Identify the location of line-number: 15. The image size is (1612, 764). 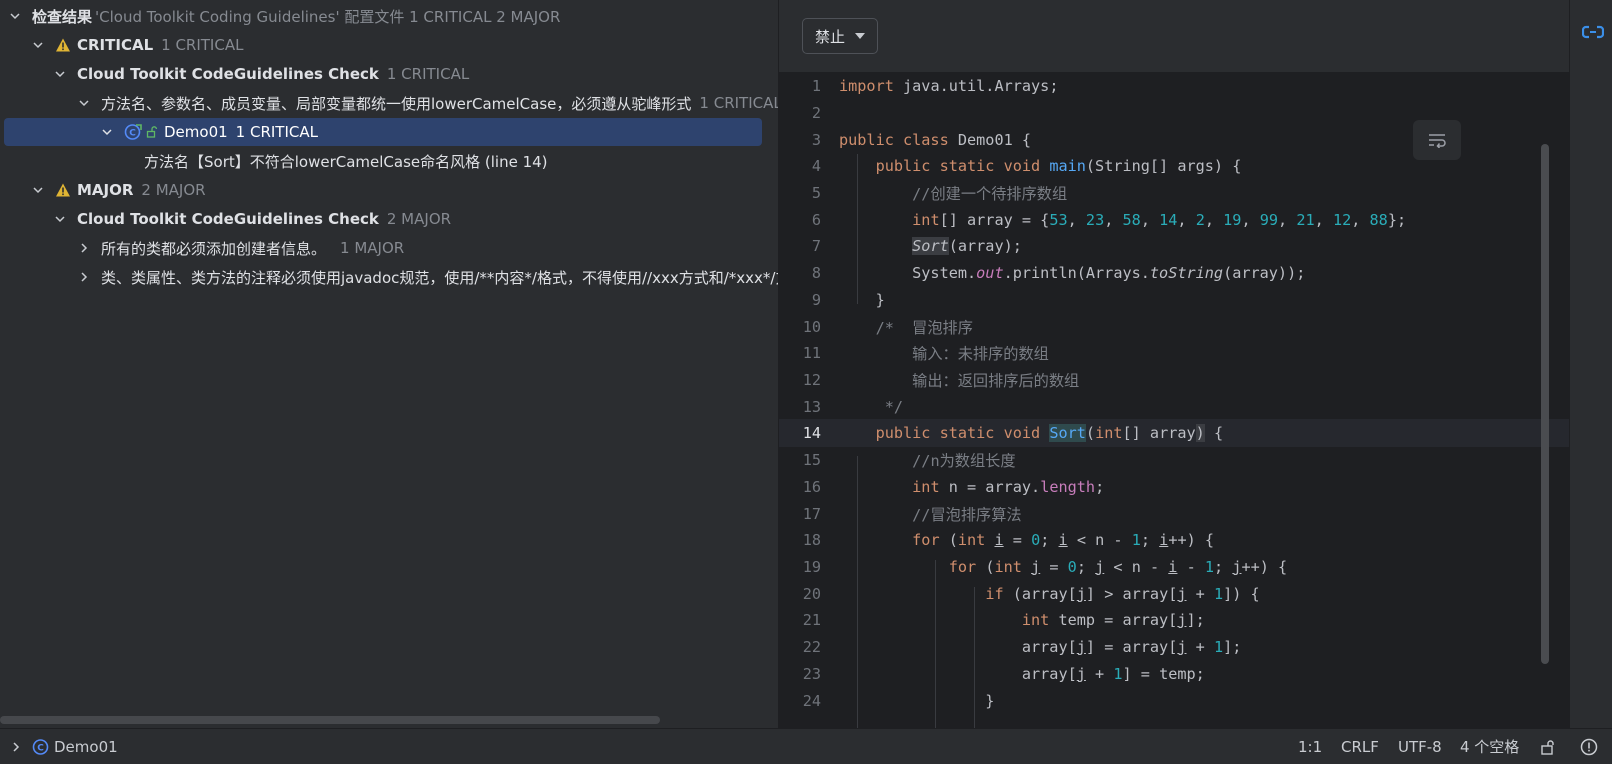
(811, 459).